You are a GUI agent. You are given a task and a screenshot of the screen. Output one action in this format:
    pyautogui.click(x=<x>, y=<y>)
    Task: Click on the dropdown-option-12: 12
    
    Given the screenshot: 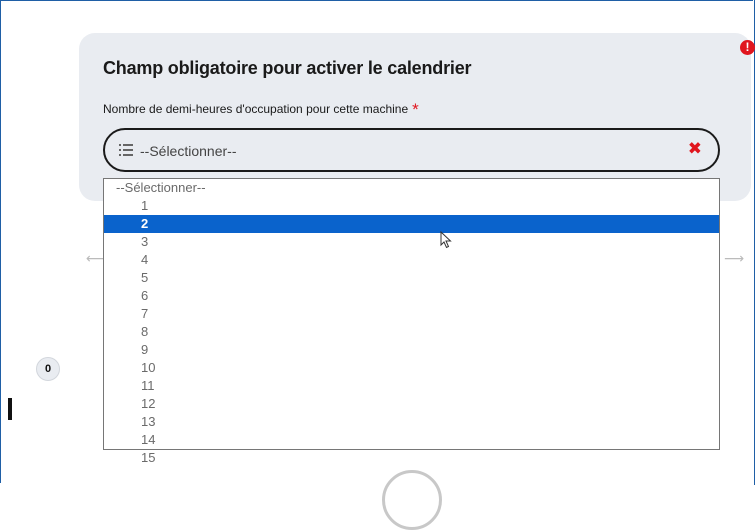 What is the action you would take?
    pyautogui.click(x=411, y=404)
    